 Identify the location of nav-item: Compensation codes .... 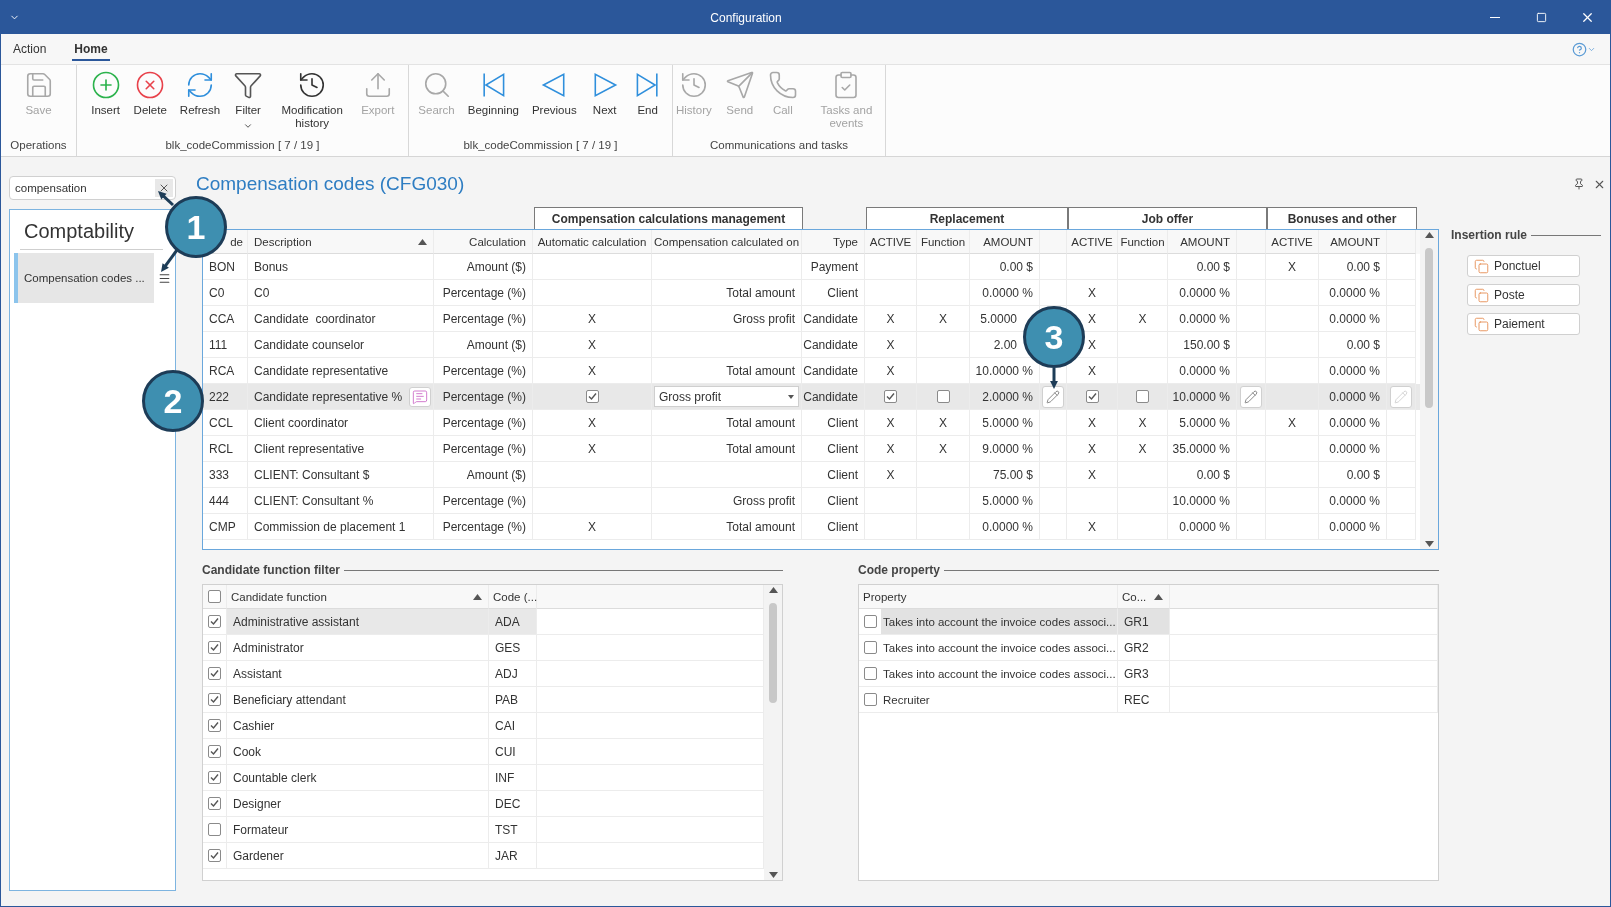
(84, 278).